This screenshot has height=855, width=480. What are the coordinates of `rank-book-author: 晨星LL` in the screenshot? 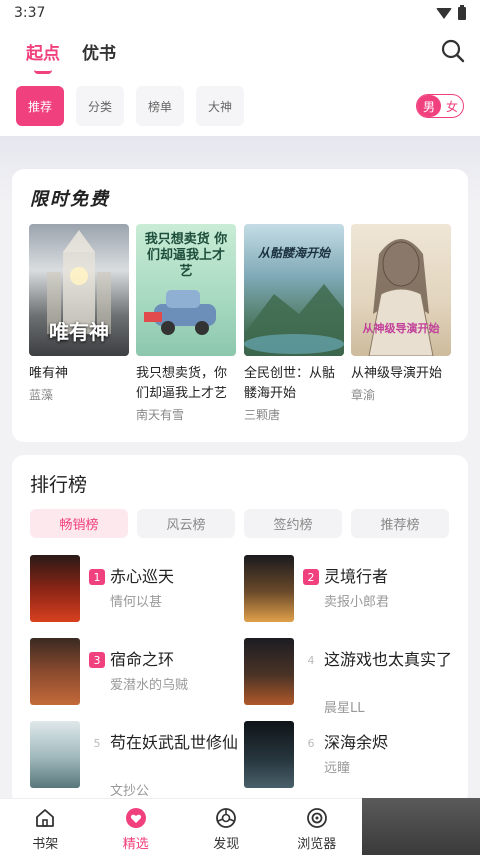 It's located at (344, 708).